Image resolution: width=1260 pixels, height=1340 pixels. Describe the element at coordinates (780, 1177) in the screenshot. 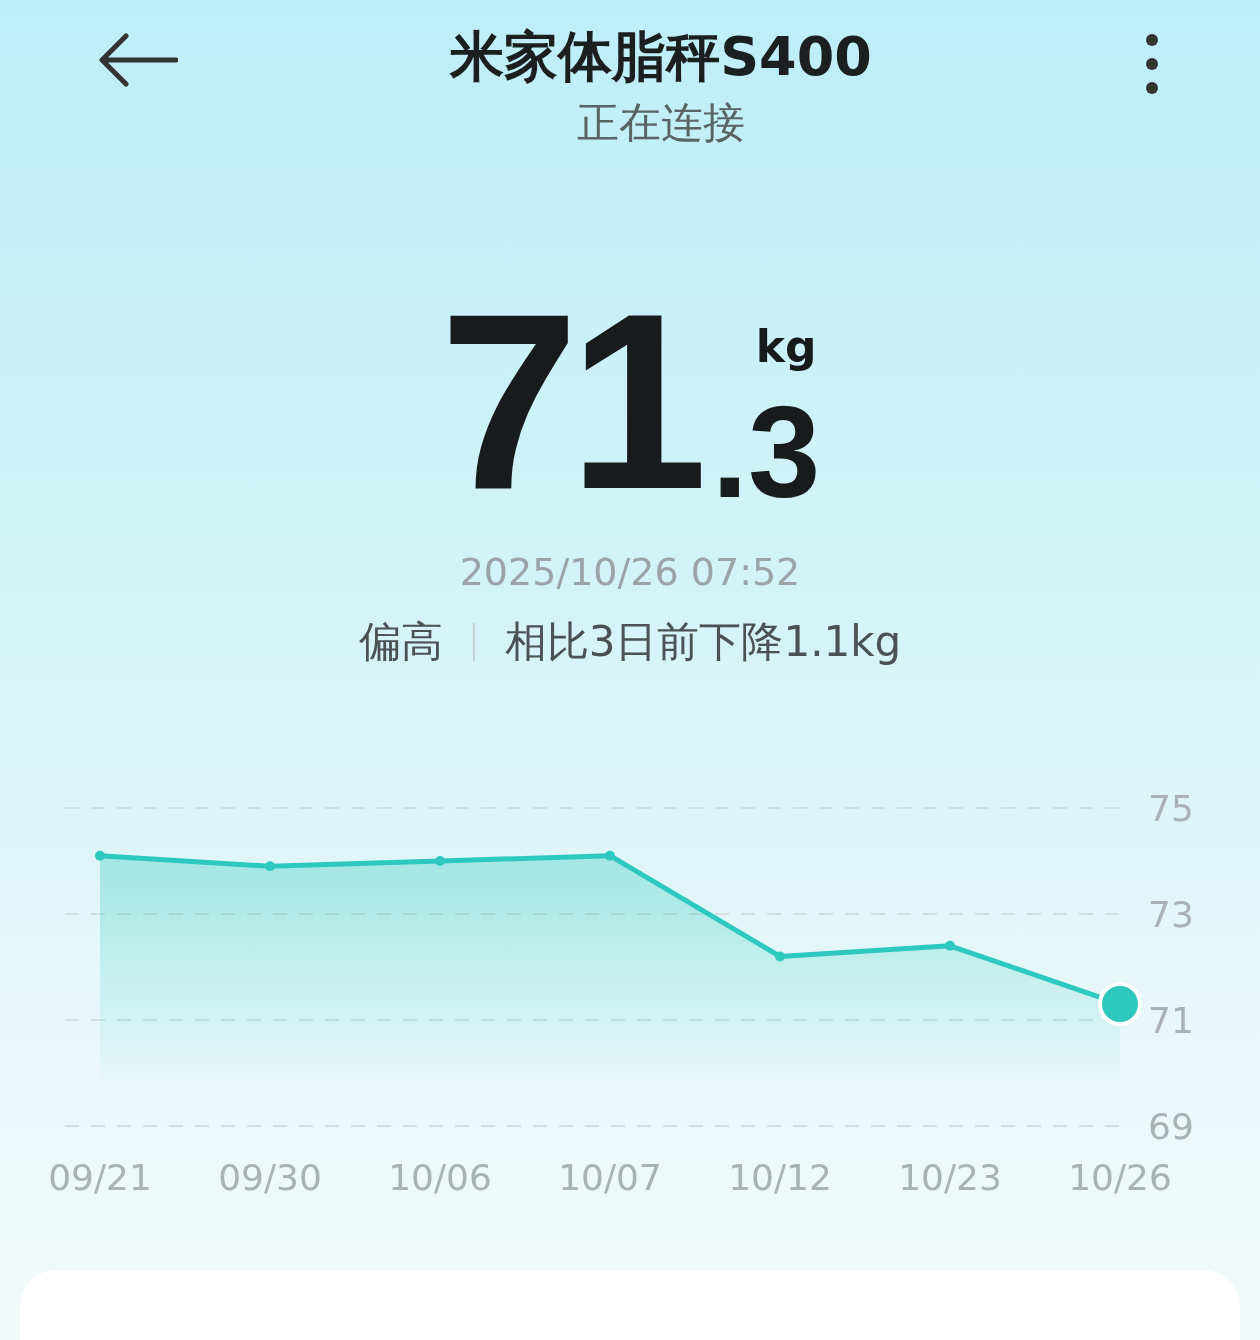

I see `x-axis-label: 10/12` at that location.